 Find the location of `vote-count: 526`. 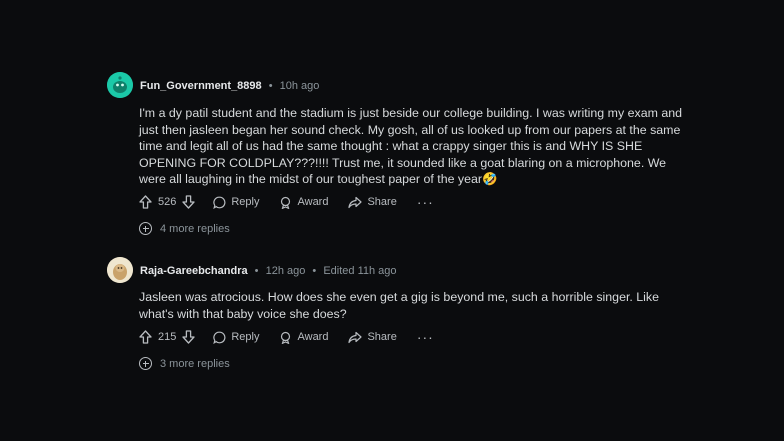

vote-count: 526 is located at coordinates (167, 202).